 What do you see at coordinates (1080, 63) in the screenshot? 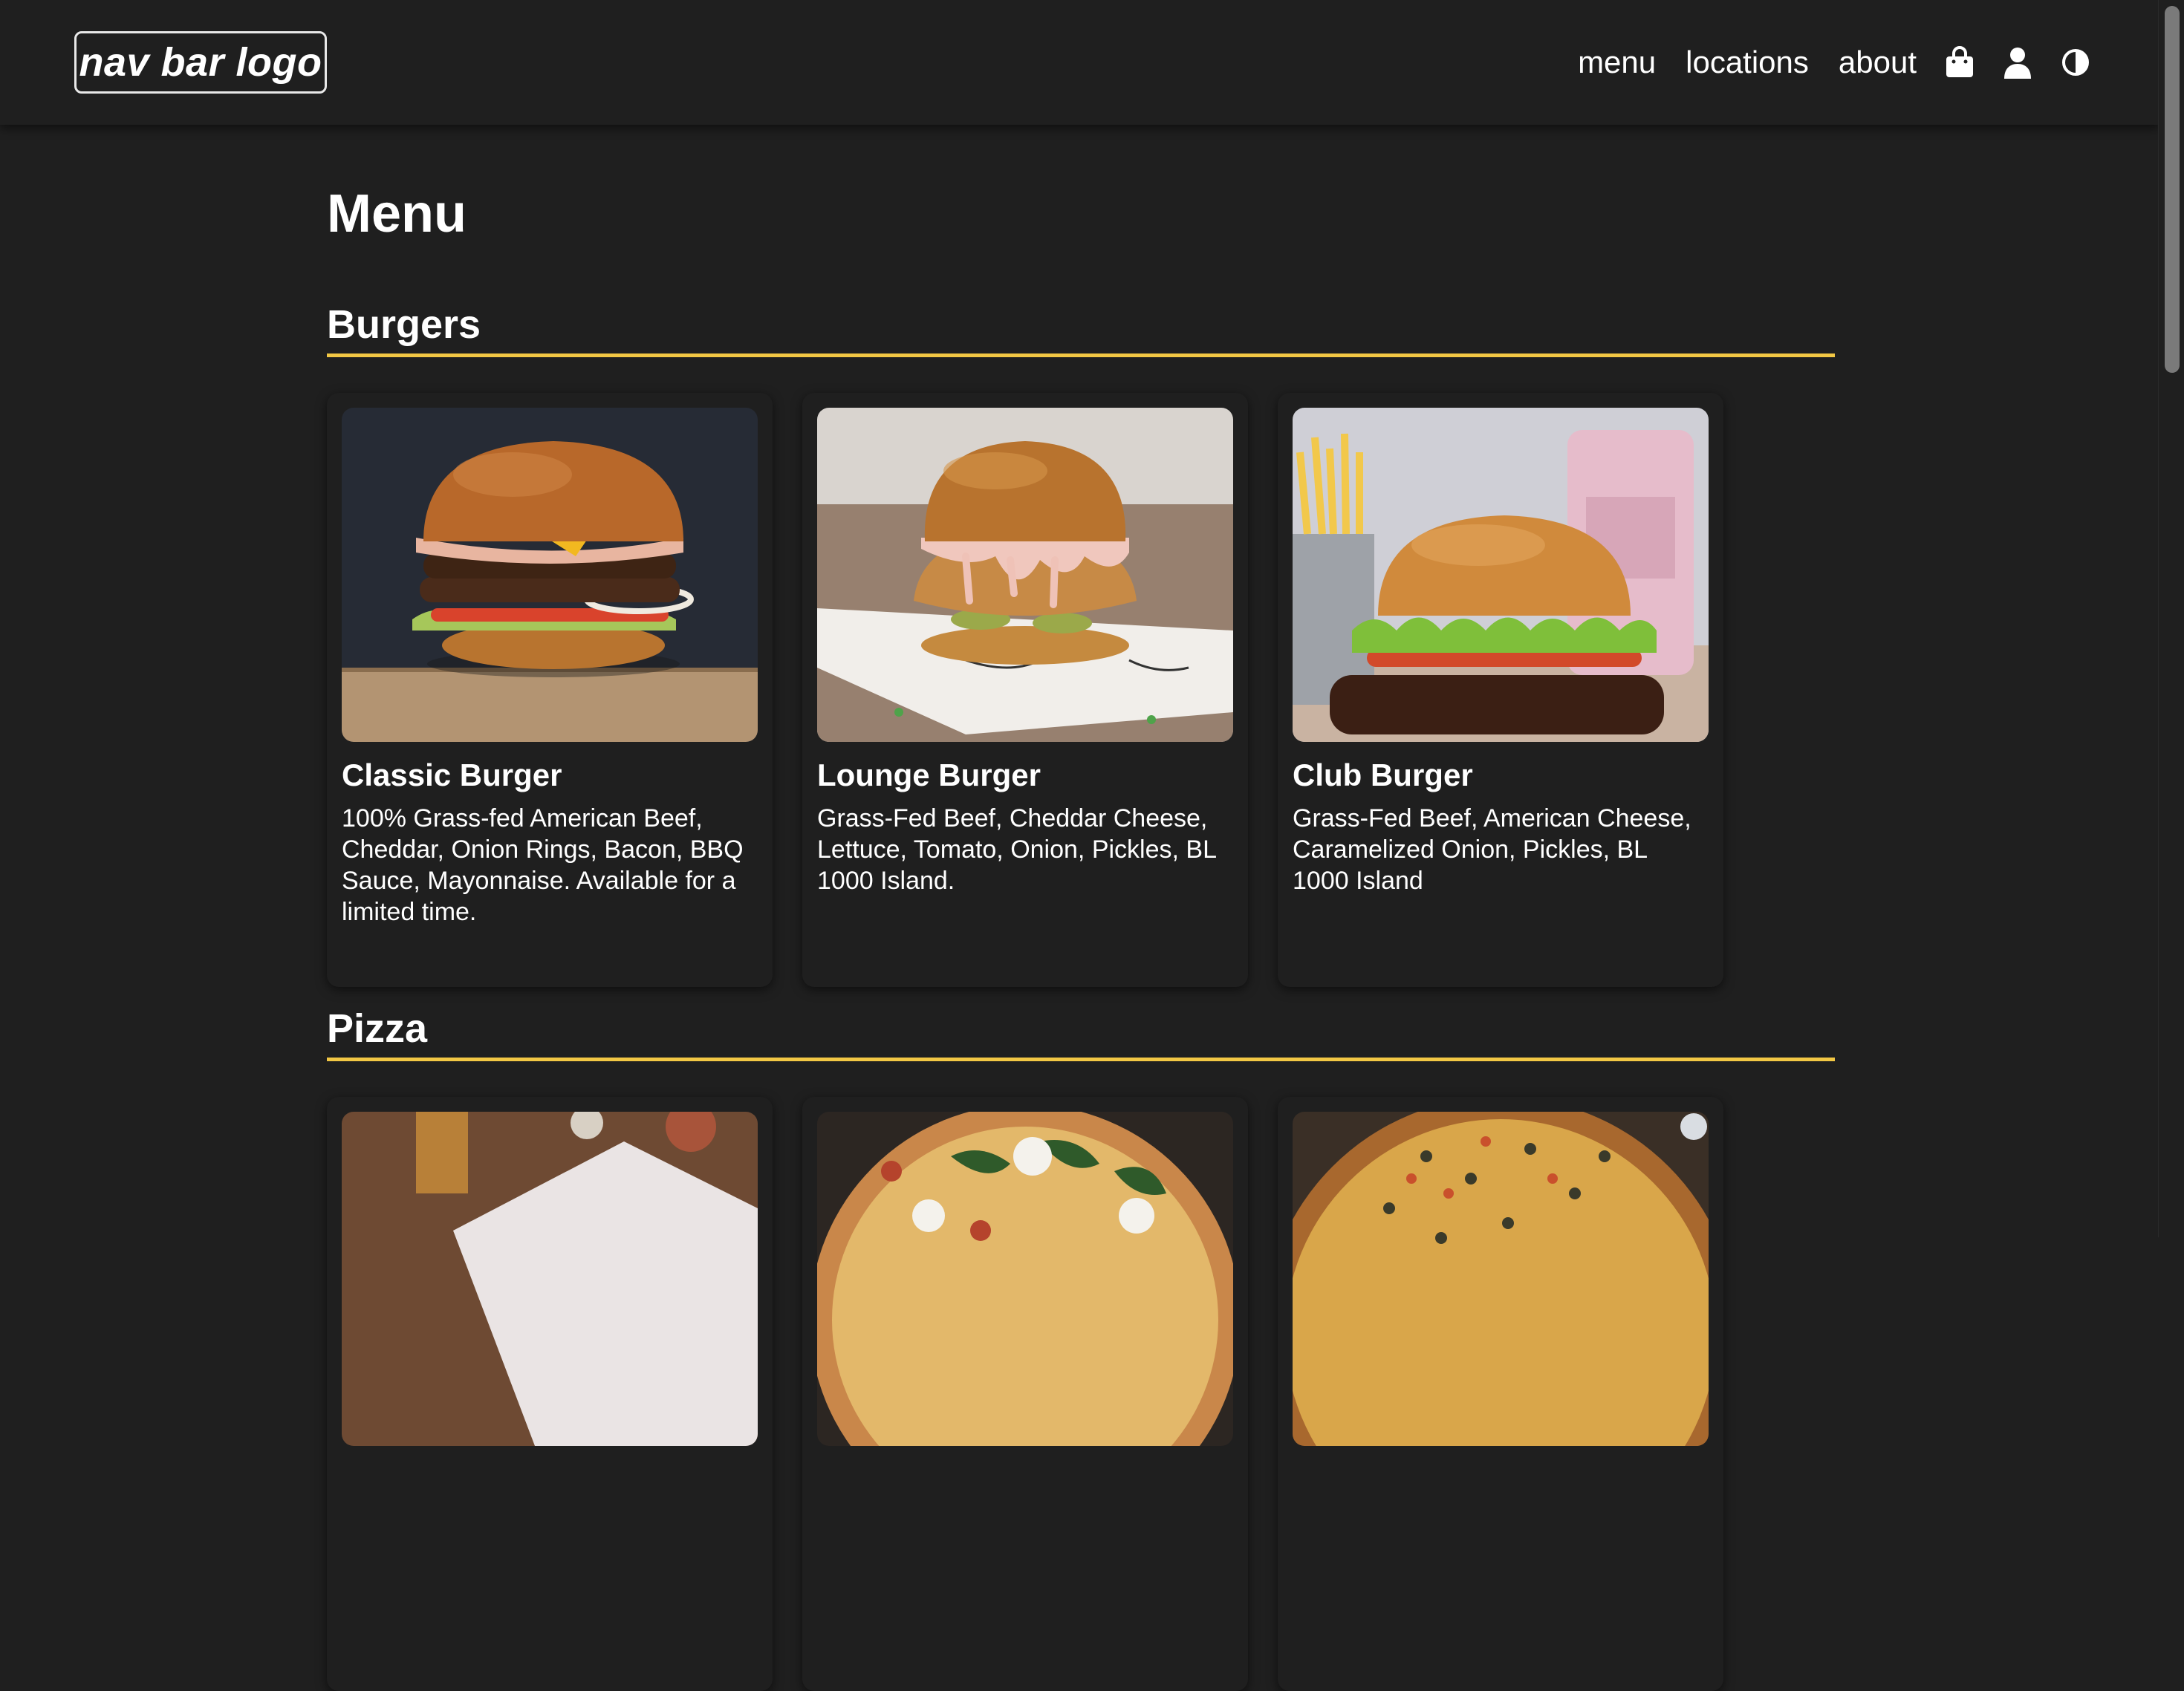
I see `navbar: nav bar logo menu locations about` at bounding box center [1080, 63].